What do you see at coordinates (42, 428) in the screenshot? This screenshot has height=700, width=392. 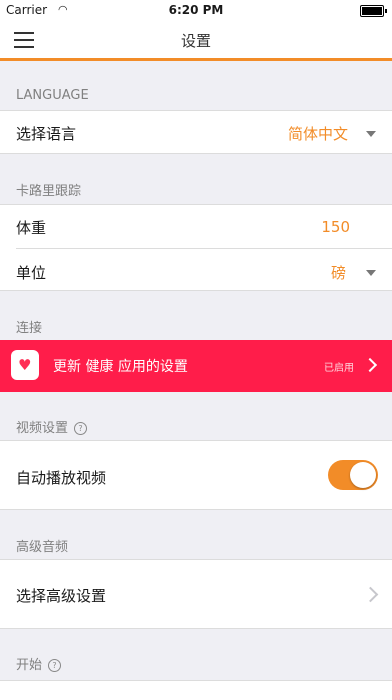 I see `video-header-label: 视频设置` at bounding box center [42, 428].